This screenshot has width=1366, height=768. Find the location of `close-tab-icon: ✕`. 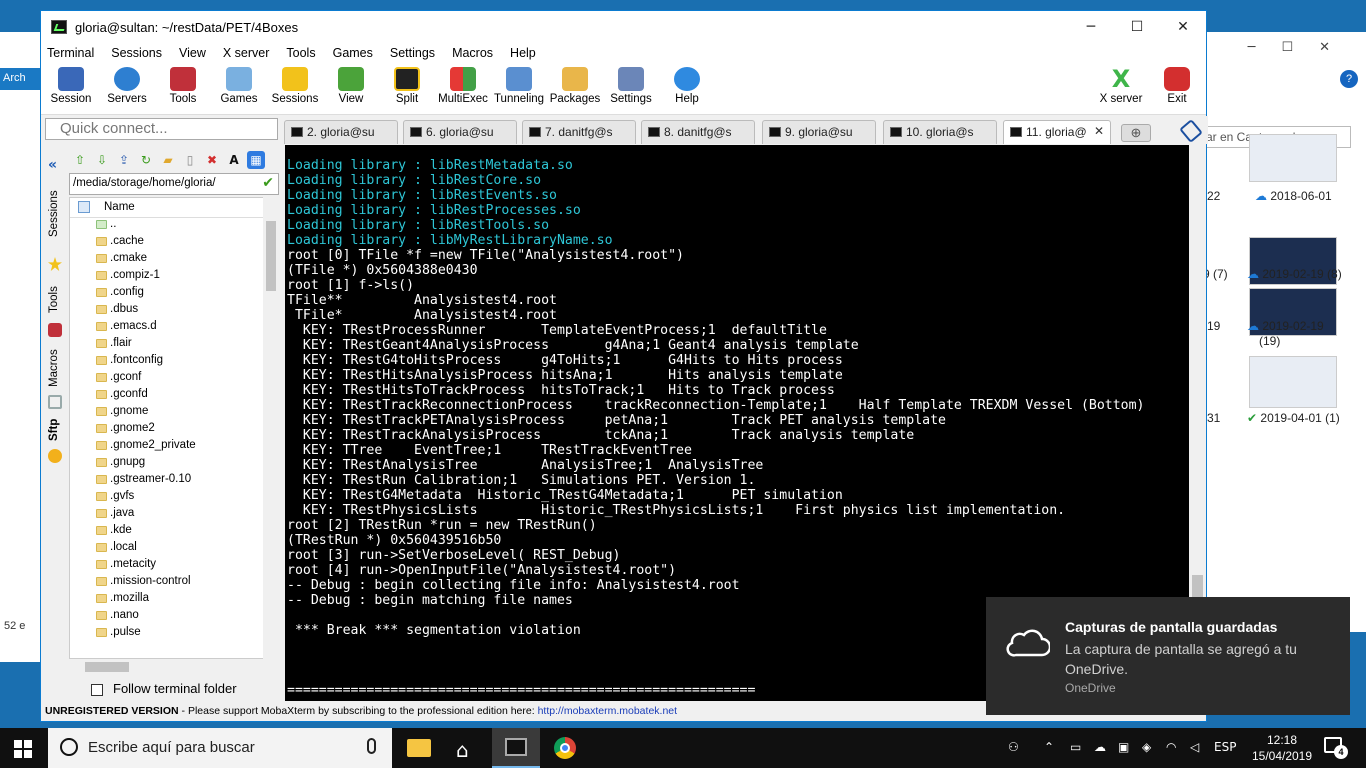

close-tab-icon: ✕ is located at coordinates (1099, 131).